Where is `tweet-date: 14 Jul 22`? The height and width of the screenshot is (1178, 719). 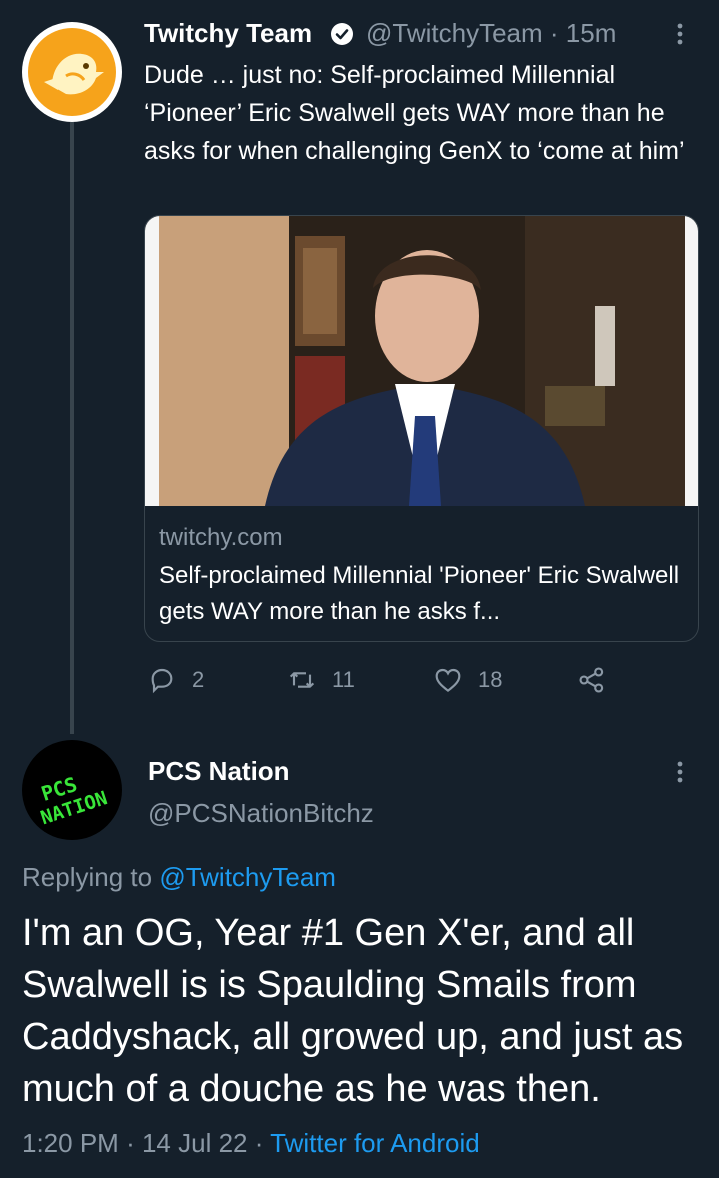
tweet-date: 14 Jul 22 is located at coordinates (194, 1143).